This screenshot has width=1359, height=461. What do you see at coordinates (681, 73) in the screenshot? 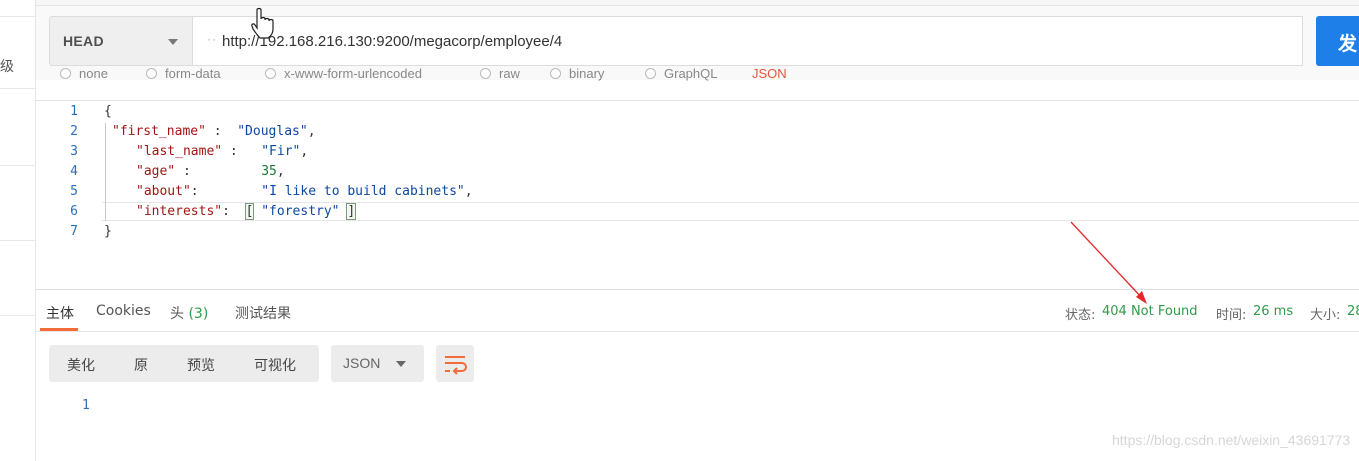
I see `radio-graphql: GraphQL` at bounding box center [681, 73].